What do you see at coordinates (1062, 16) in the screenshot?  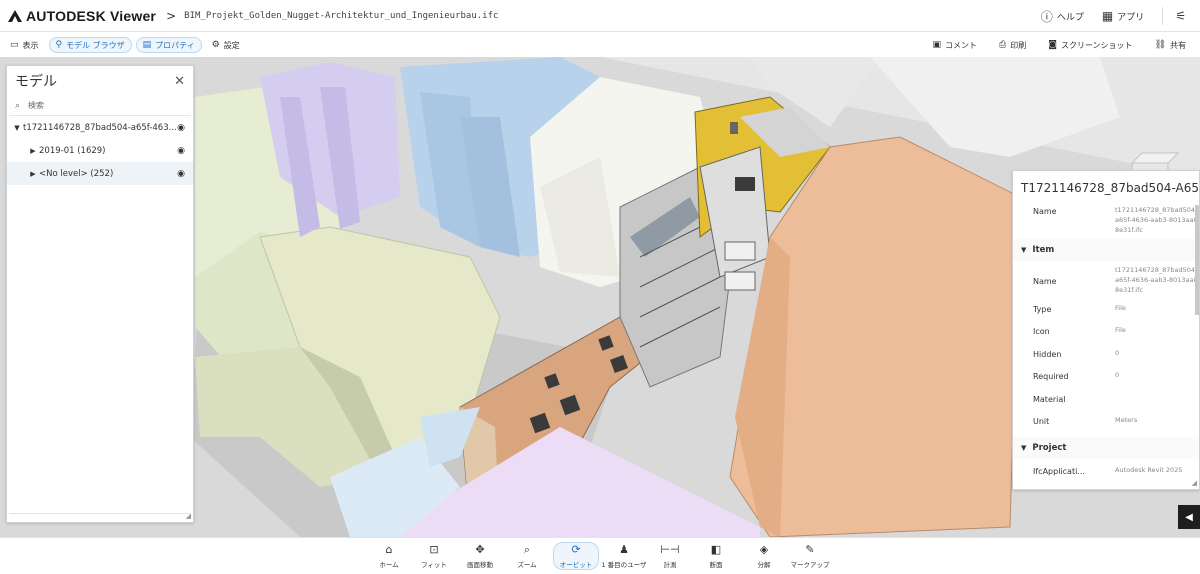 I see `help-button: ⓘ ヘルプ` at bounding box center [1062, 16].